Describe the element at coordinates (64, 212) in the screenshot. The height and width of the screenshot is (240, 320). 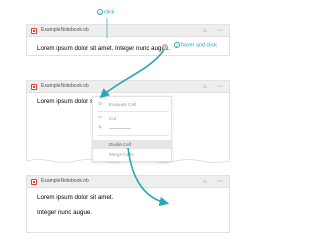
I see `cell-text-line-2: Integer nunc augue.` at that location.